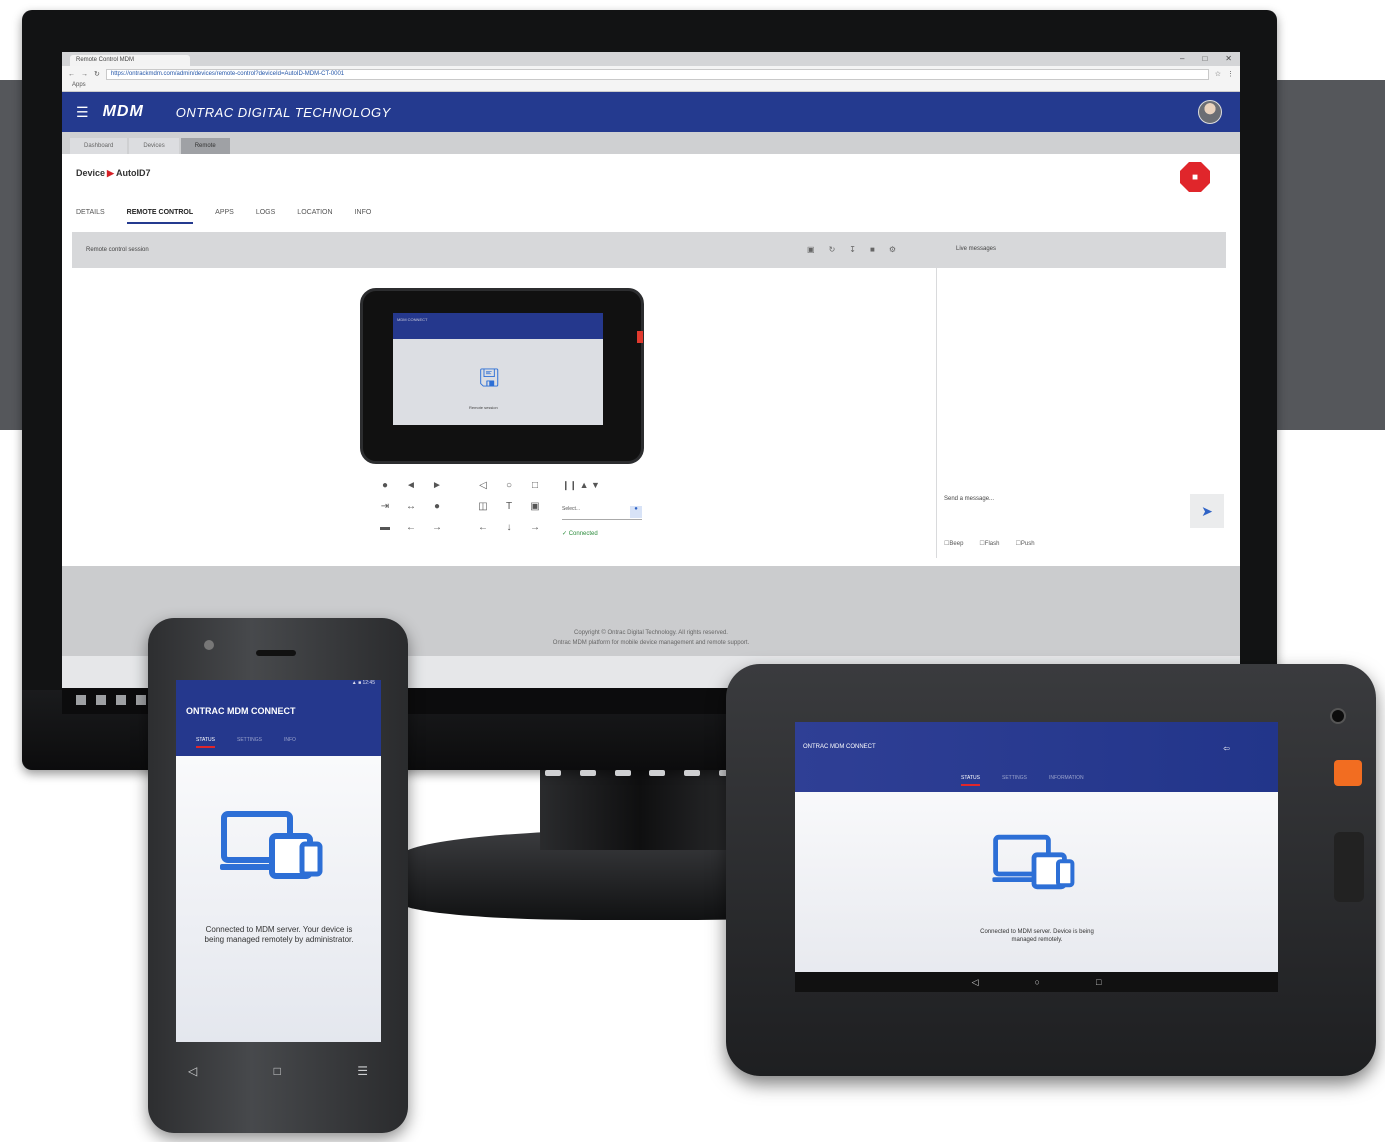  I want to click on screenshot-icon: ▣, so click(811, 249).